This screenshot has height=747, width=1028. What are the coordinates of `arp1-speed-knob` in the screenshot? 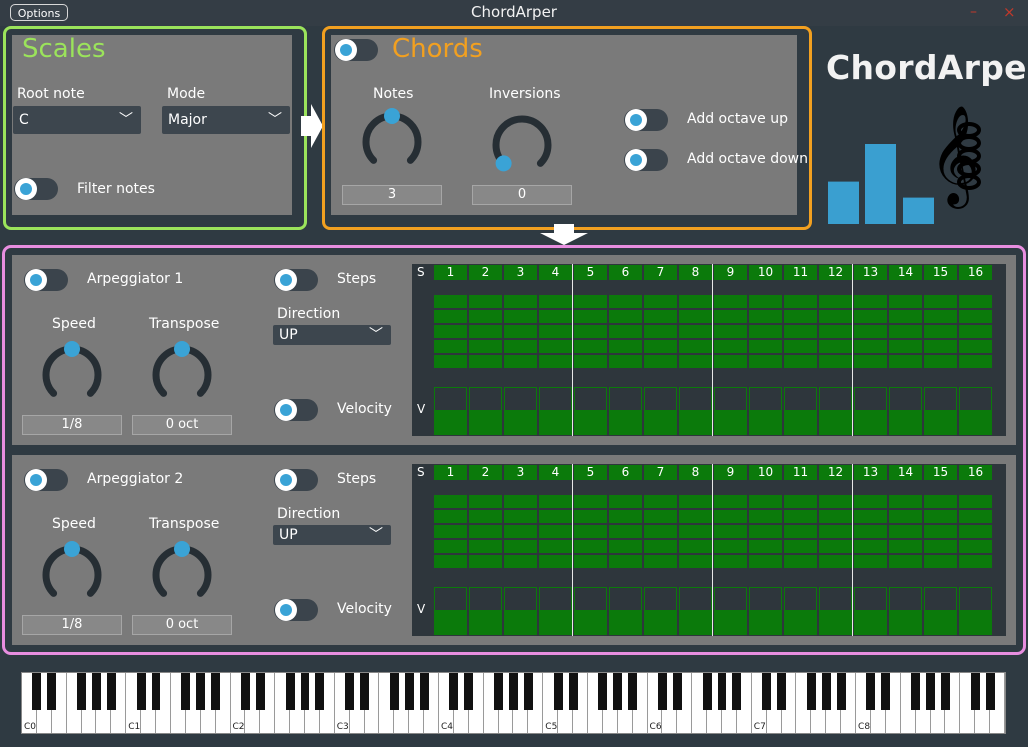 It's located at (72, 373).